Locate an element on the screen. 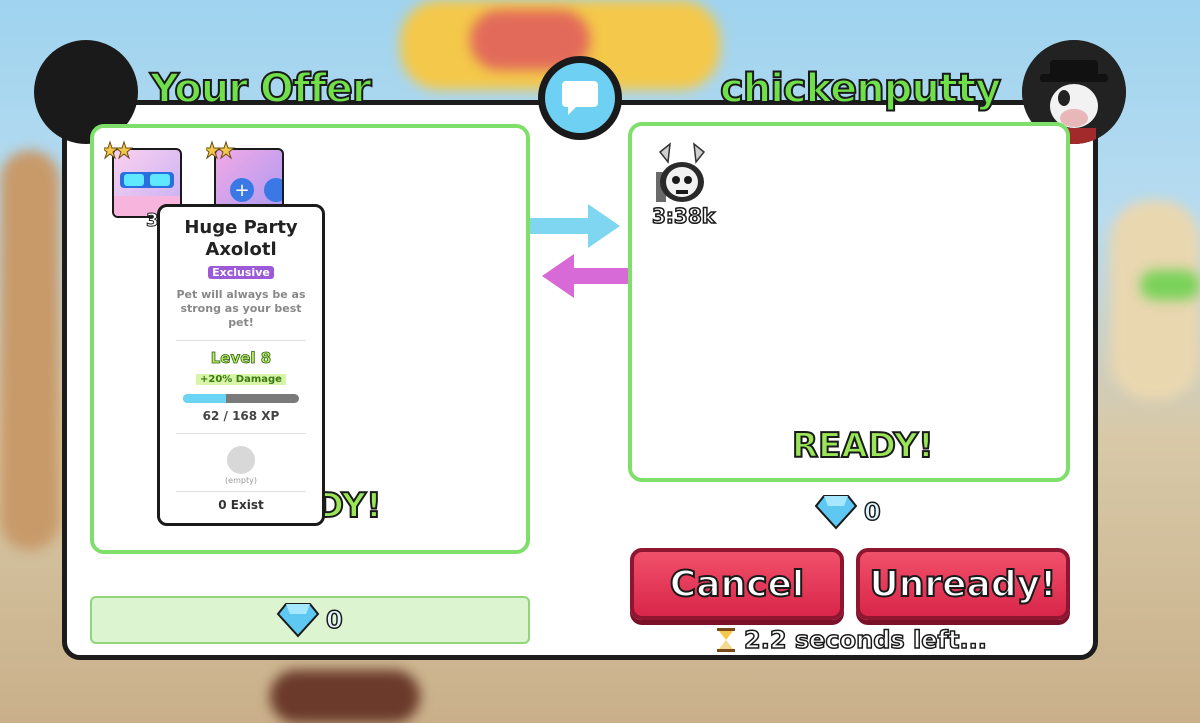 Image resolution: width=1200 pixels, height=723 pixels. your-gem-row: 0 is located at coordinates (309, 620).